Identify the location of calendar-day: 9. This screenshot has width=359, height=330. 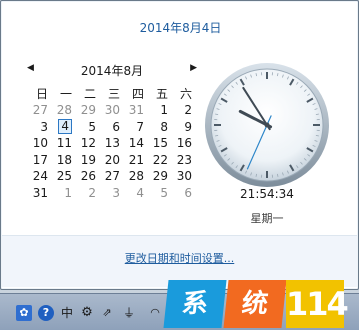
(183, 127).